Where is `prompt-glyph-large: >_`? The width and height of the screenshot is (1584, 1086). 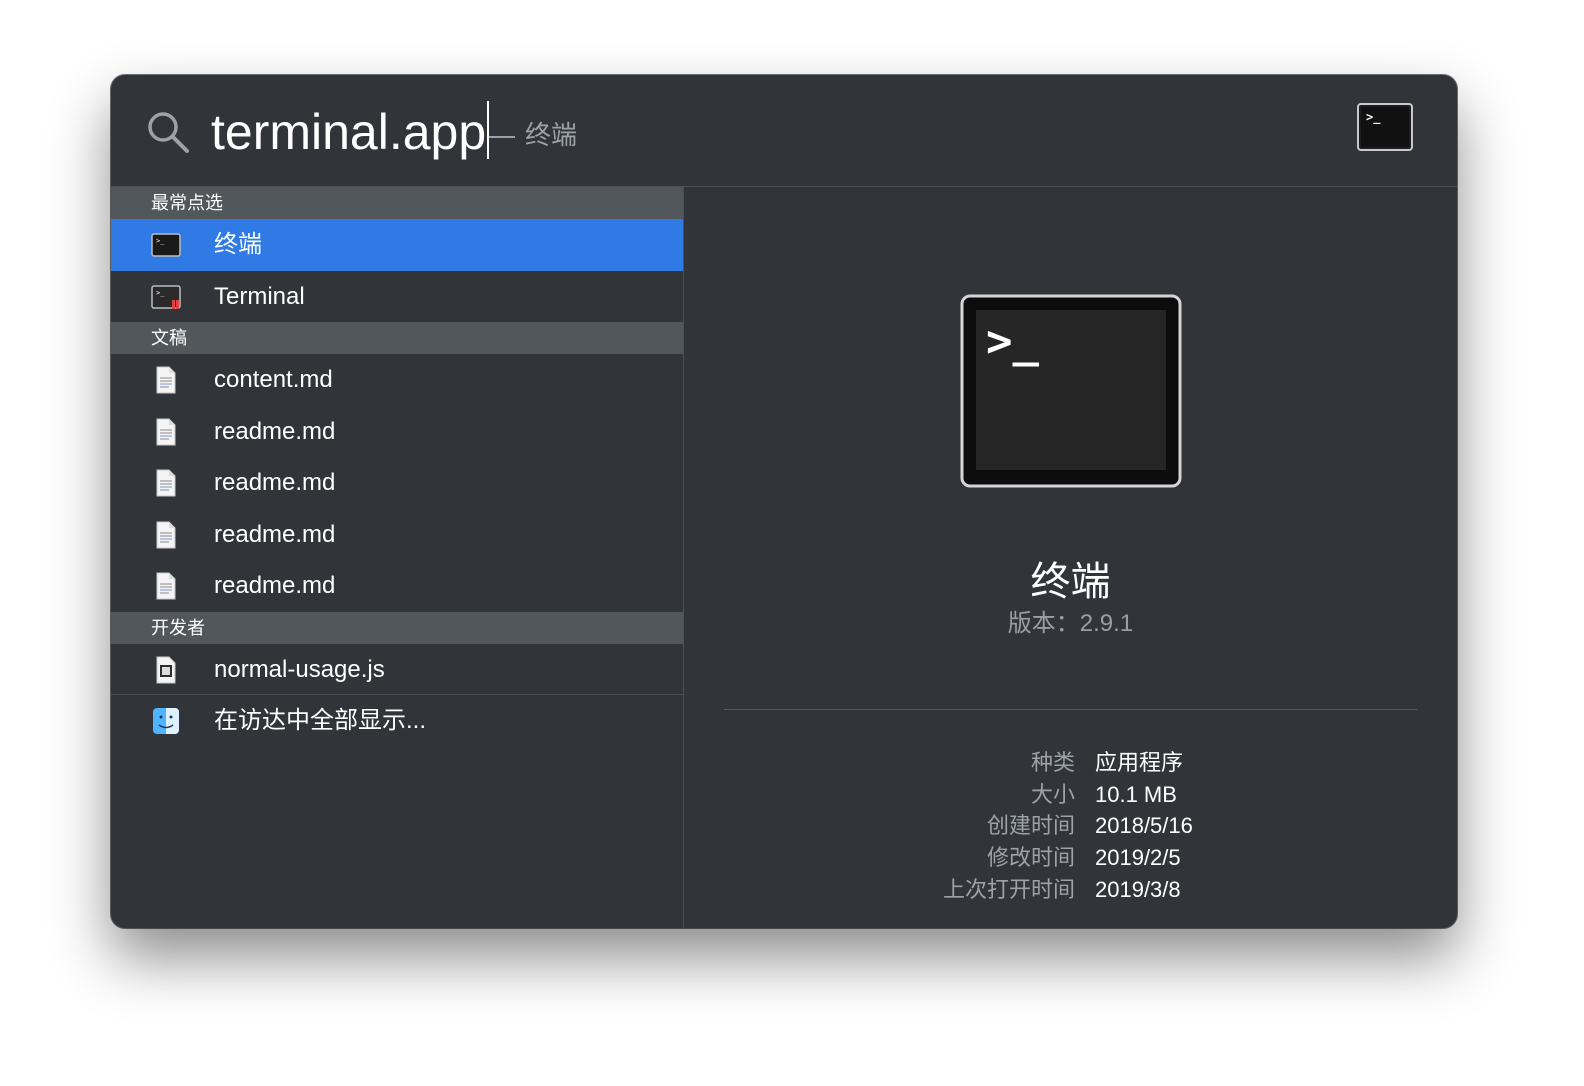
prompt-glyph-large: >_ is located at coordinates (1012, 341).